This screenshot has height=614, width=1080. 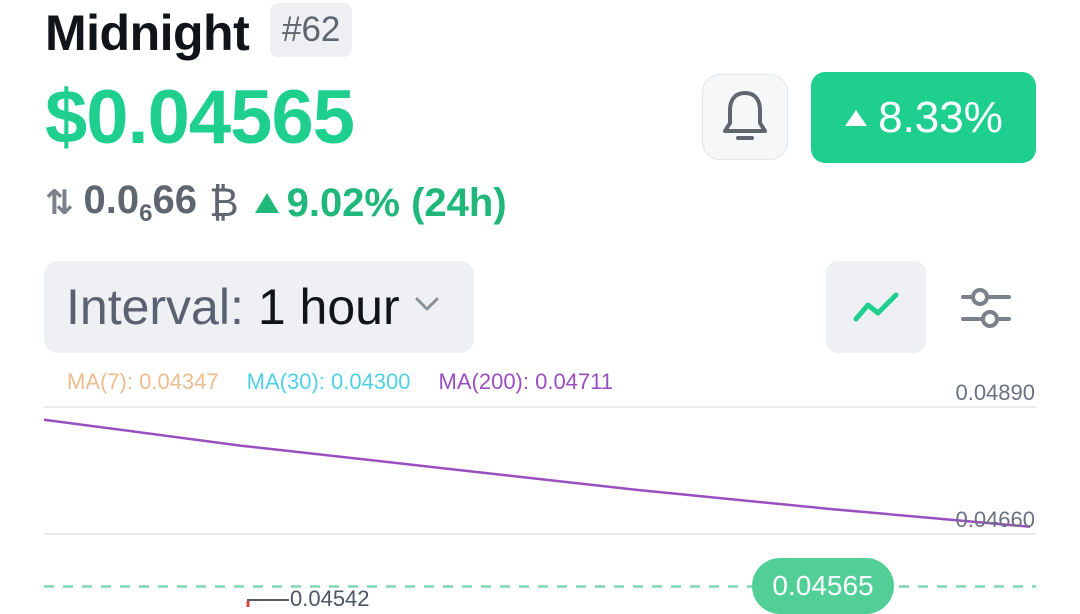 I want to click on change-badge: 8.33%, so click(x=923, y=117).